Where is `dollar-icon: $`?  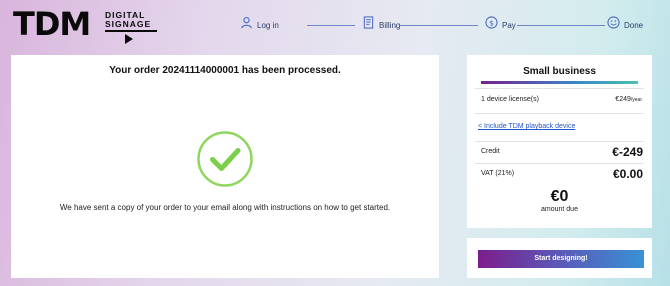
dollar-icon: $ is located at coordinates (491, 25).